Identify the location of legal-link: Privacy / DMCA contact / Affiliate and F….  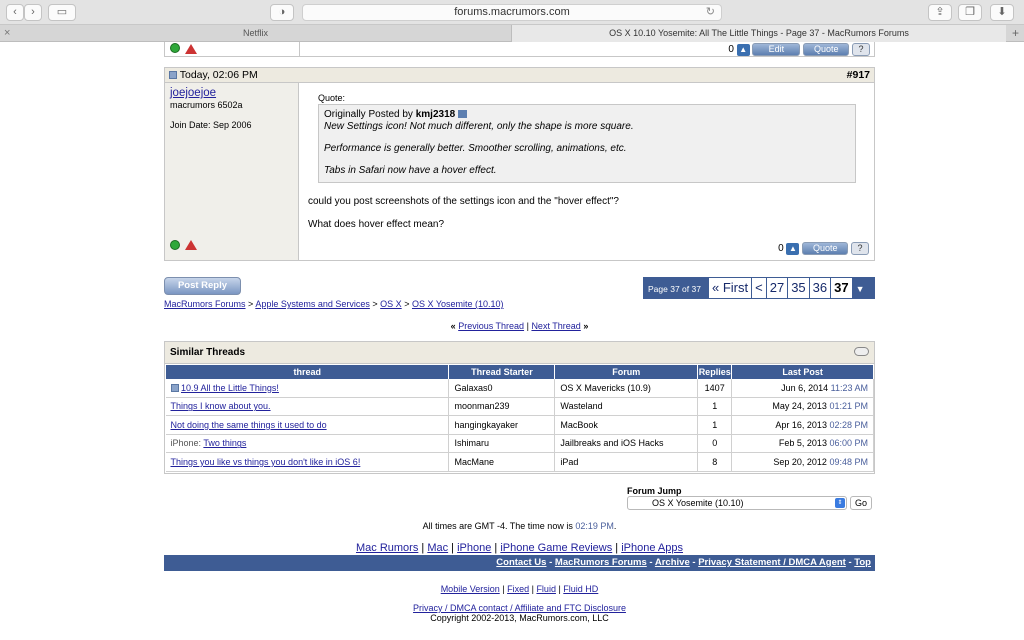
(519, 608).